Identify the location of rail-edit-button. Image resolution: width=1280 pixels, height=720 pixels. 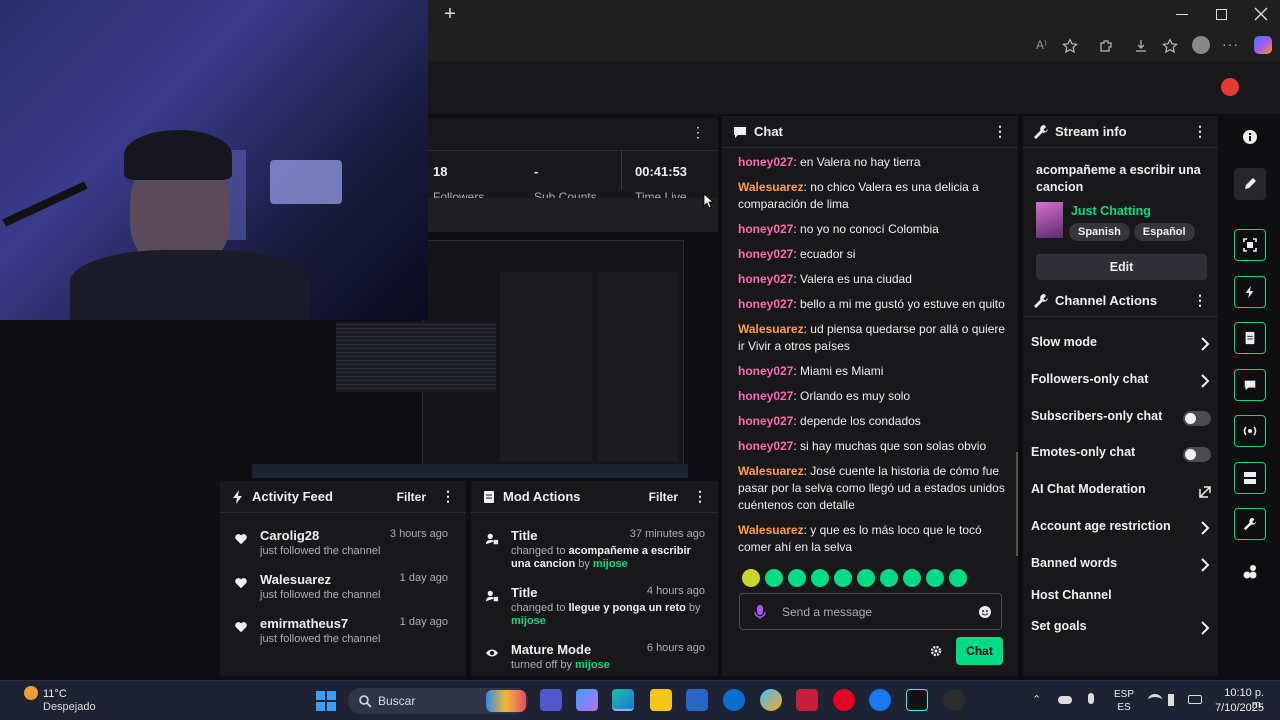
(1250, 184).